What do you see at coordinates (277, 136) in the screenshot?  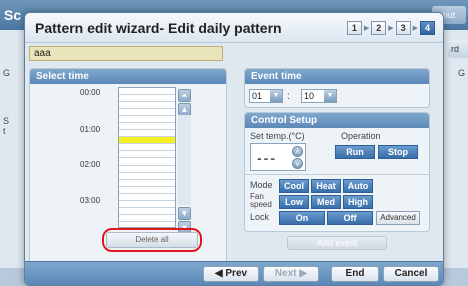 I see `set-temp-label: Set temp.(°C)` at bounding box center [277, 136].